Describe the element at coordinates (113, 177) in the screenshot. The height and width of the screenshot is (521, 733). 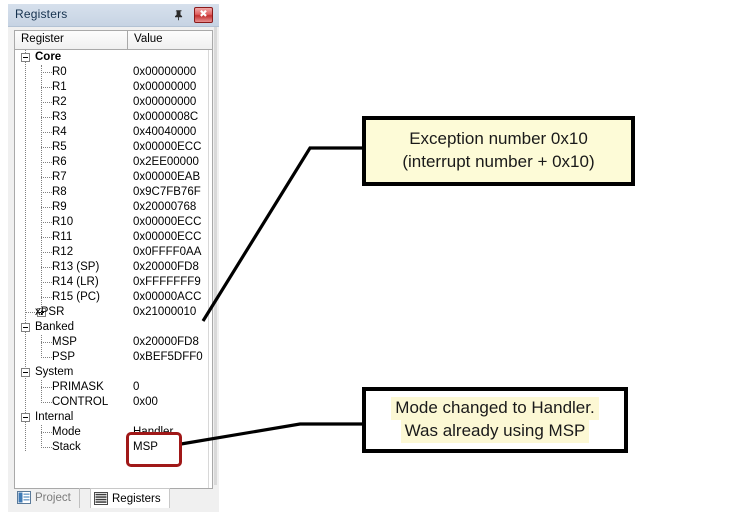
I see `tree-row: R7 0x00000EAB` at that location.